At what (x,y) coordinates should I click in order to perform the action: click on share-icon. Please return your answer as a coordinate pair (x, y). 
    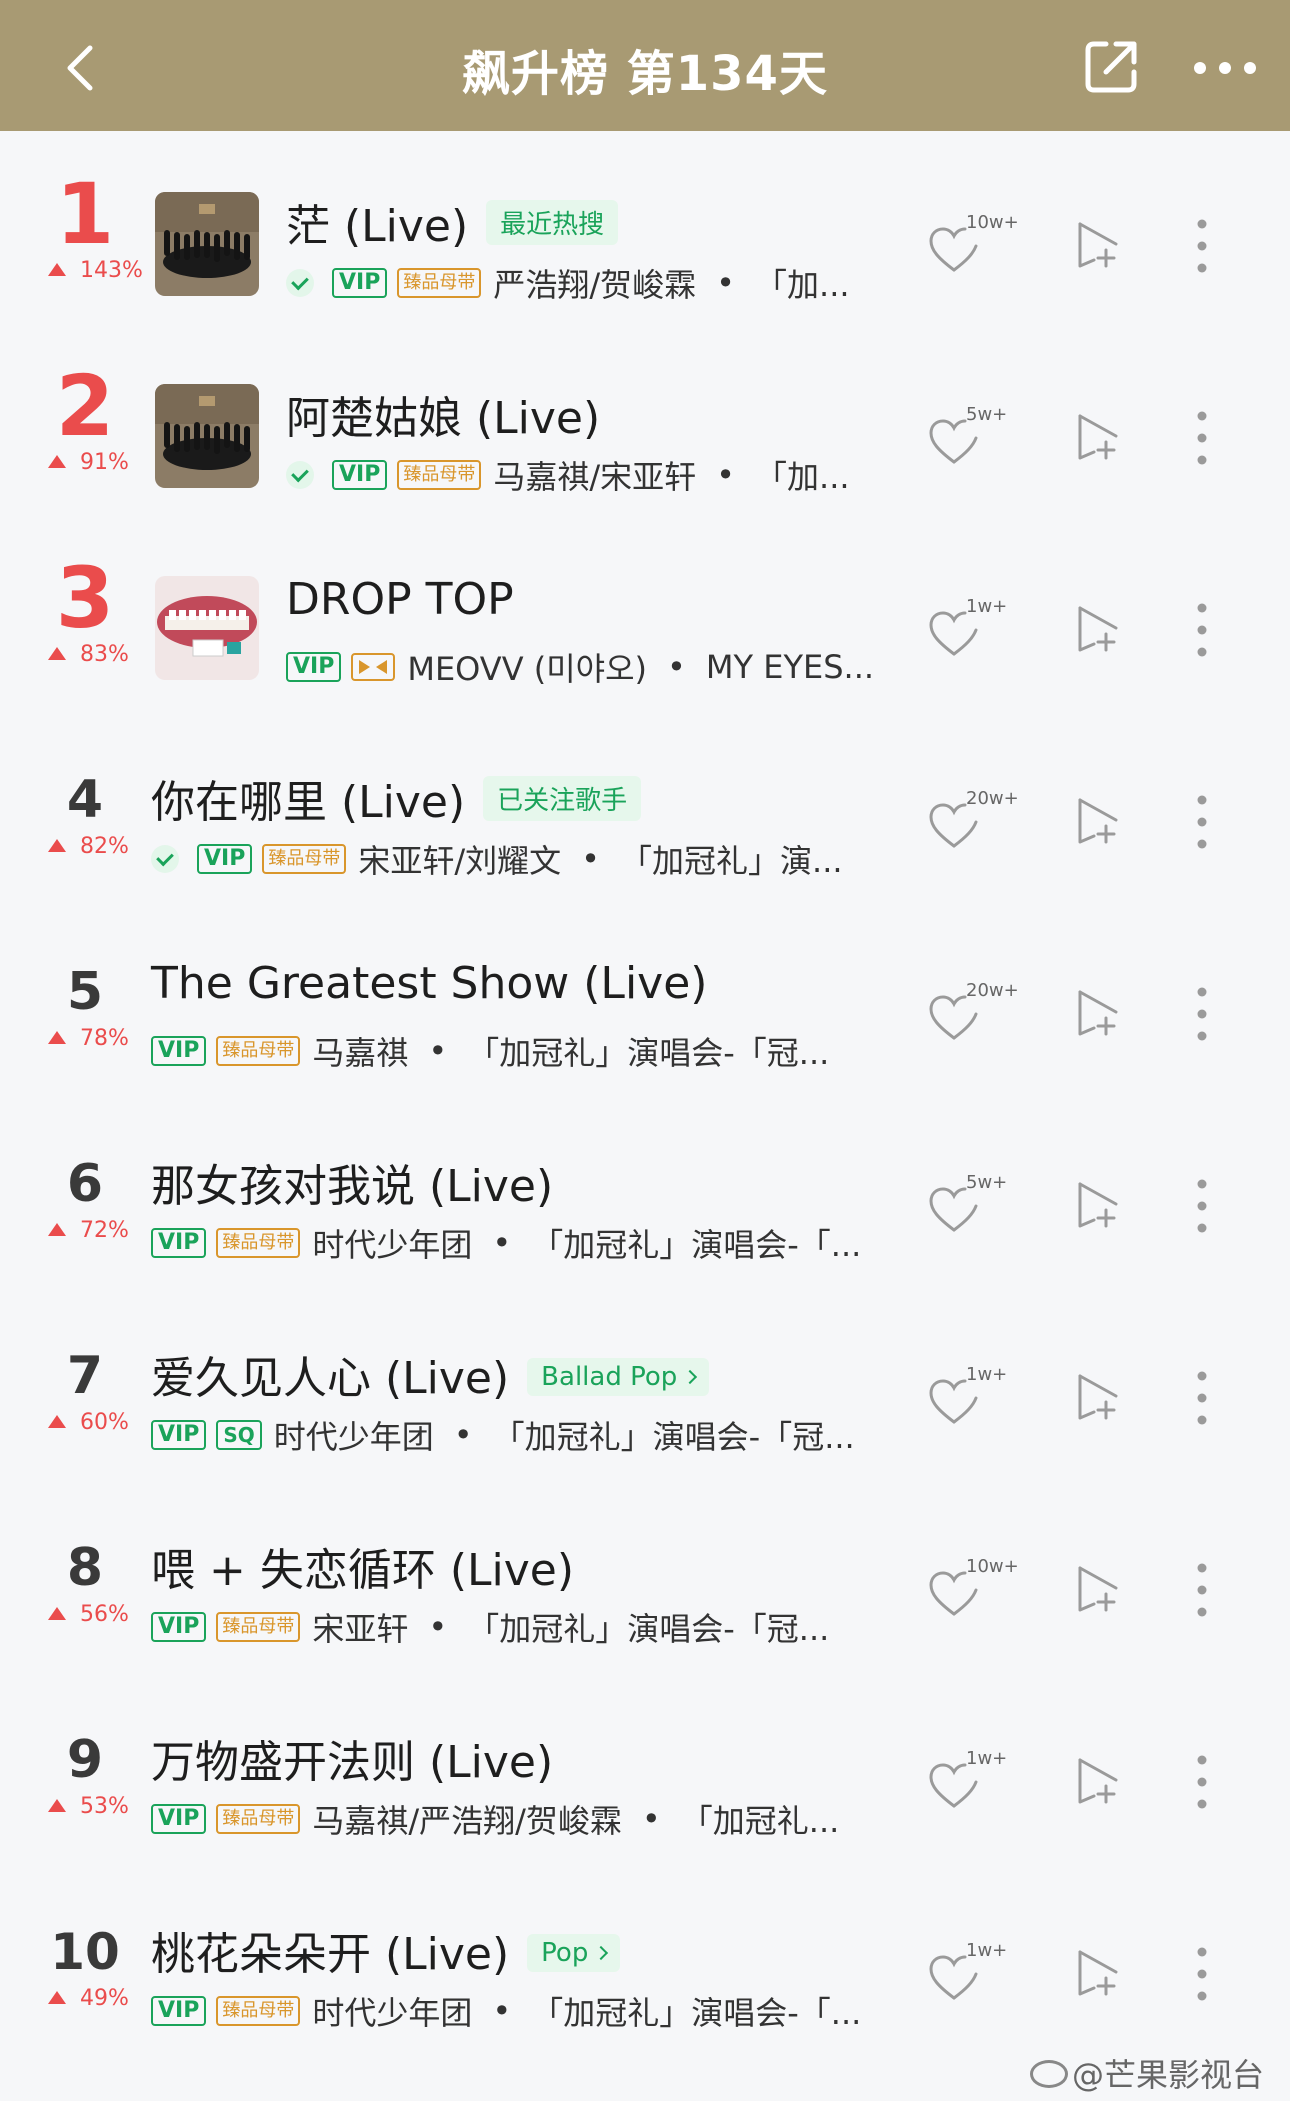
    Looking at the image, I should click on (1111, 67).